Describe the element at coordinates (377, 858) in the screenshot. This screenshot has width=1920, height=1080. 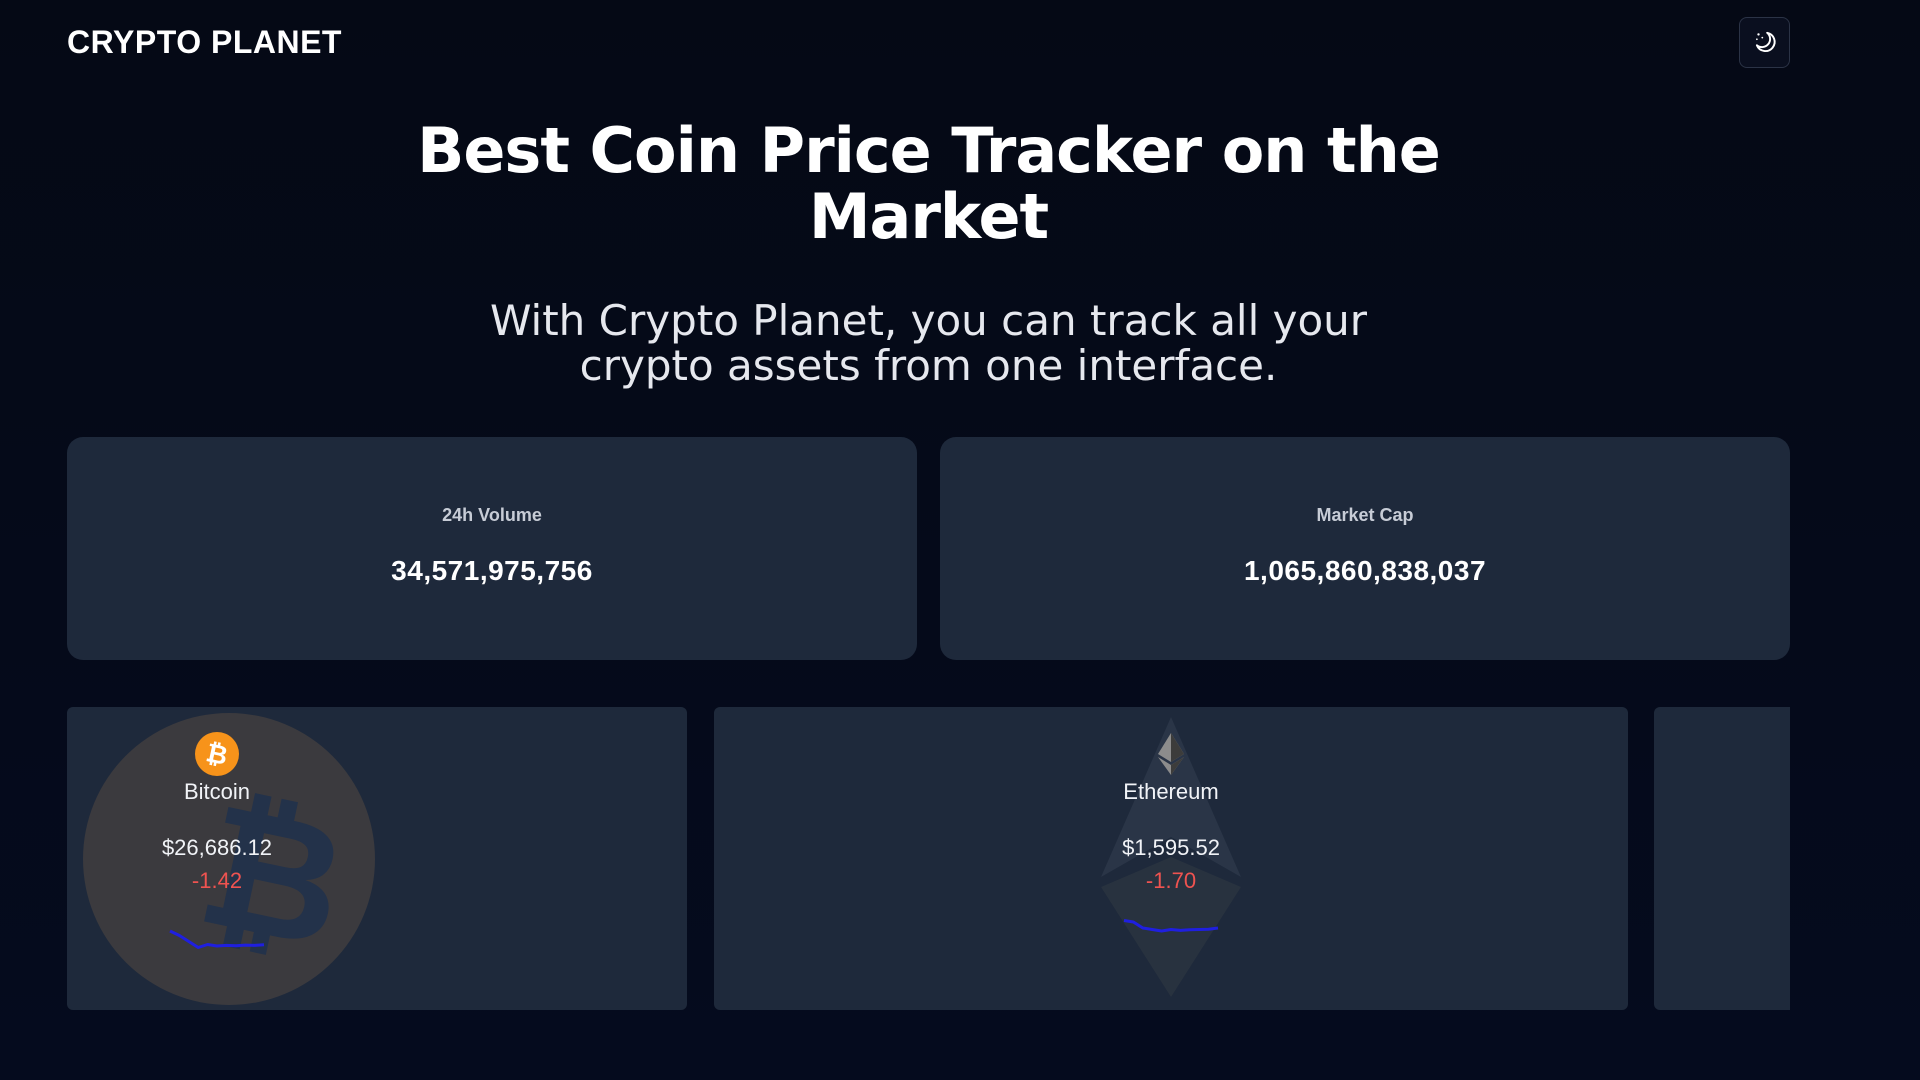
I see `coin-card-bitcoin: ₿ ₿ Bitcoin $26,686.12 -1.42` at that location.